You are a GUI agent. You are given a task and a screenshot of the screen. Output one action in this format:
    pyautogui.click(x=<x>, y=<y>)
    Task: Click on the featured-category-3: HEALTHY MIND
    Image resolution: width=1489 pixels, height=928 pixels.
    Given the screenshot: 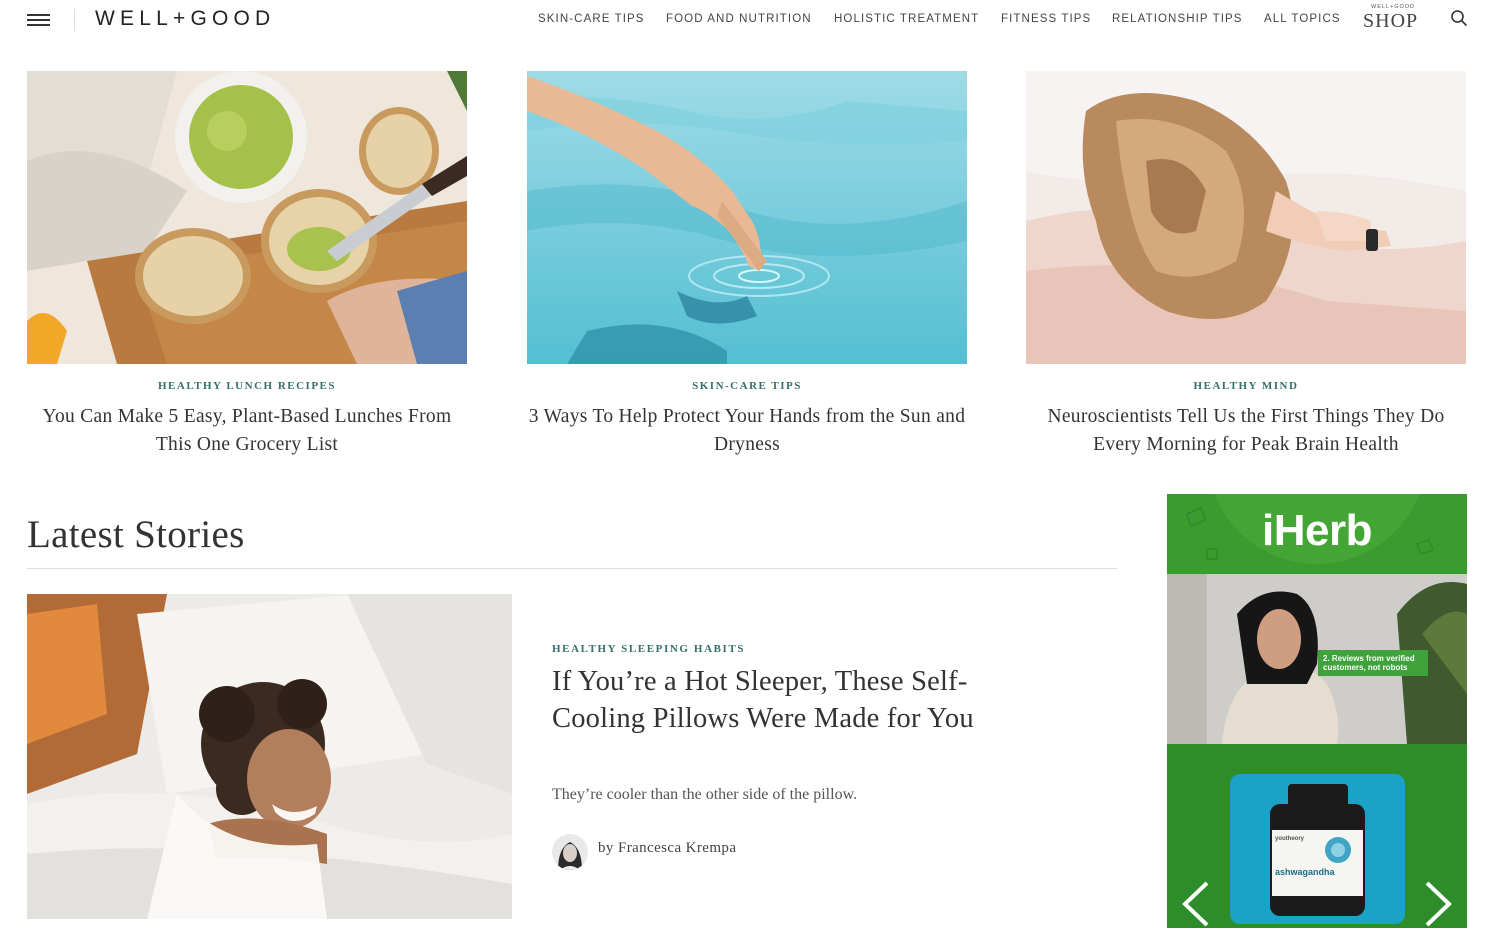 What is the action you would take?
    pyautogui.click(x=1246, y=386)
    